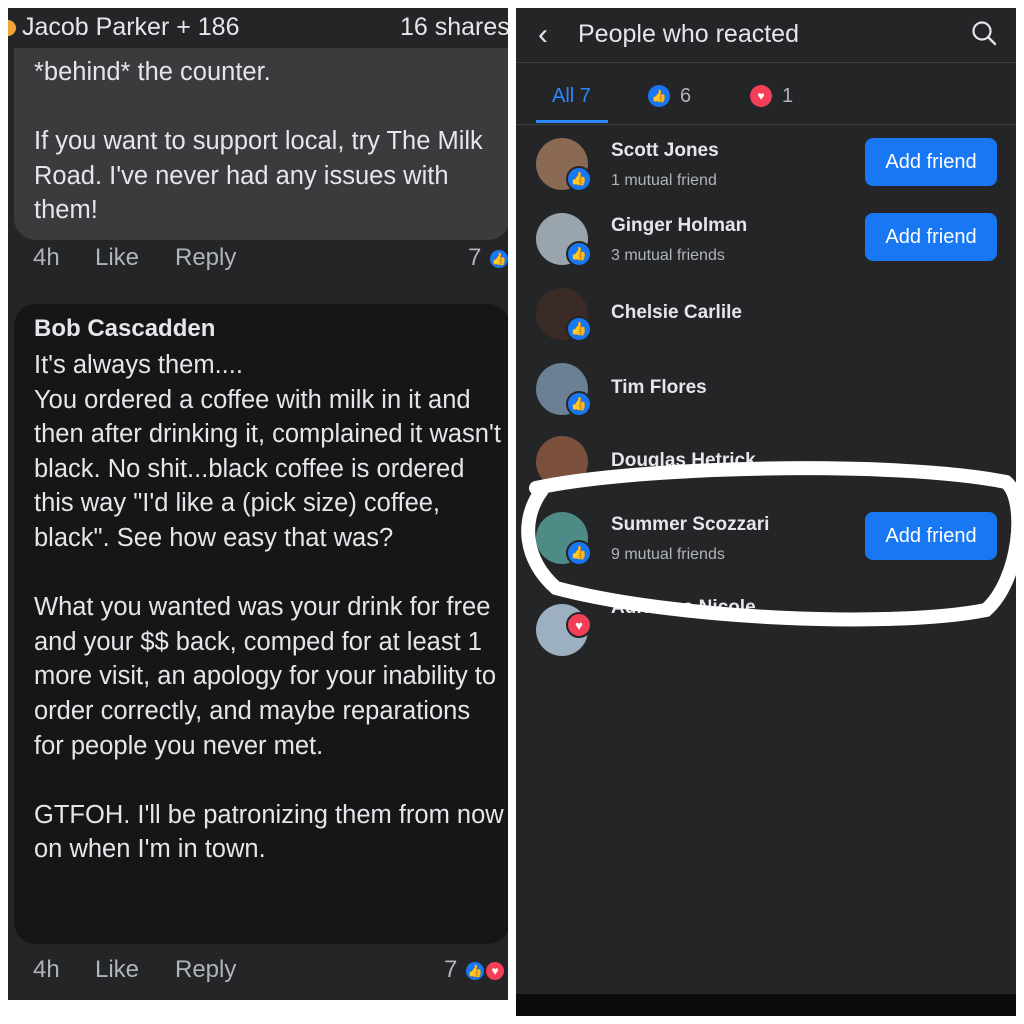 Image resolution: width=1024 pixels, height=1024 pixels. Describe the element at coordinates (690, 525) in the screenshot. I see `person-name: Summer Scozzari` at that location.